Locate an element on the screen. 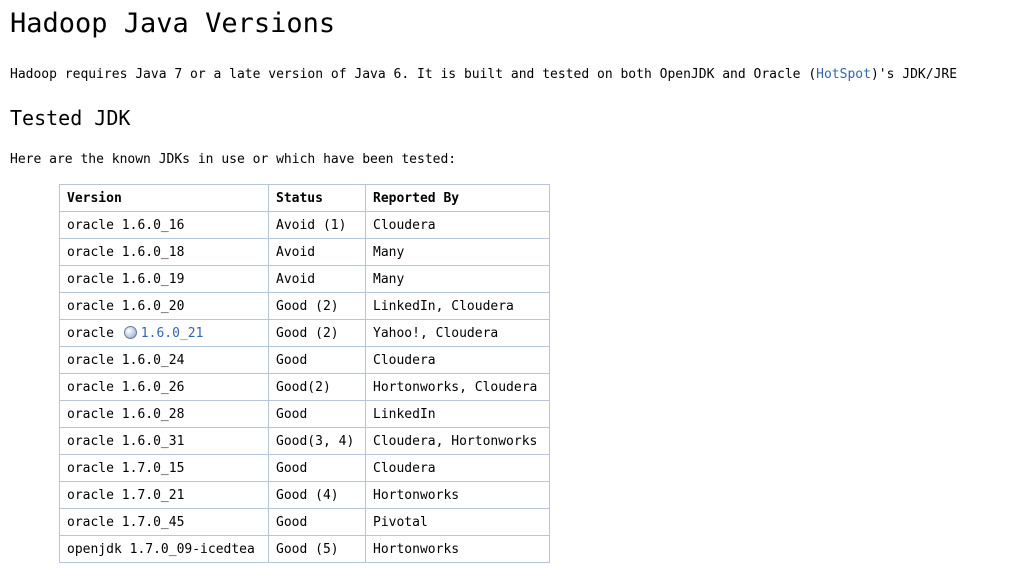 This screenshot has height=573, width=1019. cell-reported-by: Hortonworks, Cloudera is located at coordinates (457, 387).